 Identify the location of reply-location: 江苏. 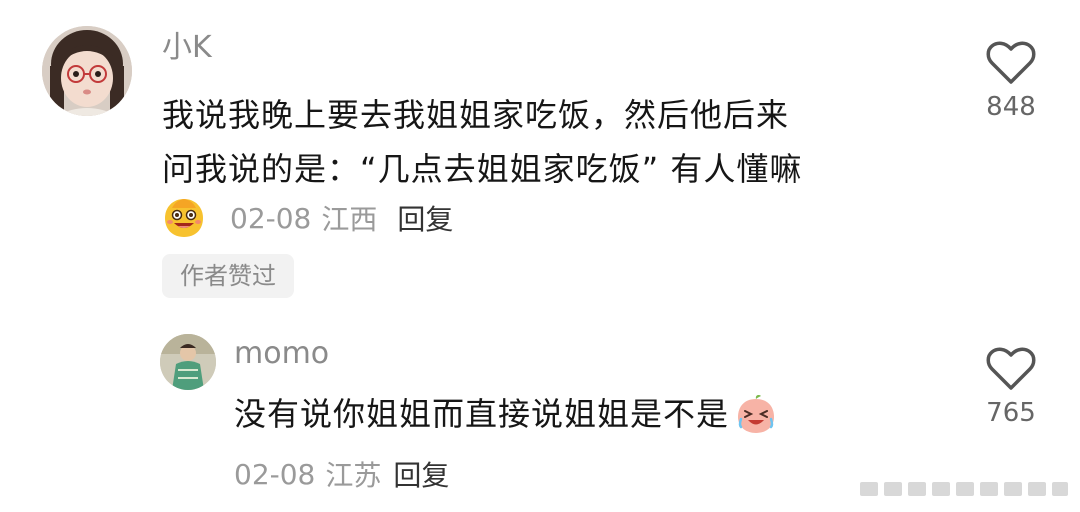
(353, 475).